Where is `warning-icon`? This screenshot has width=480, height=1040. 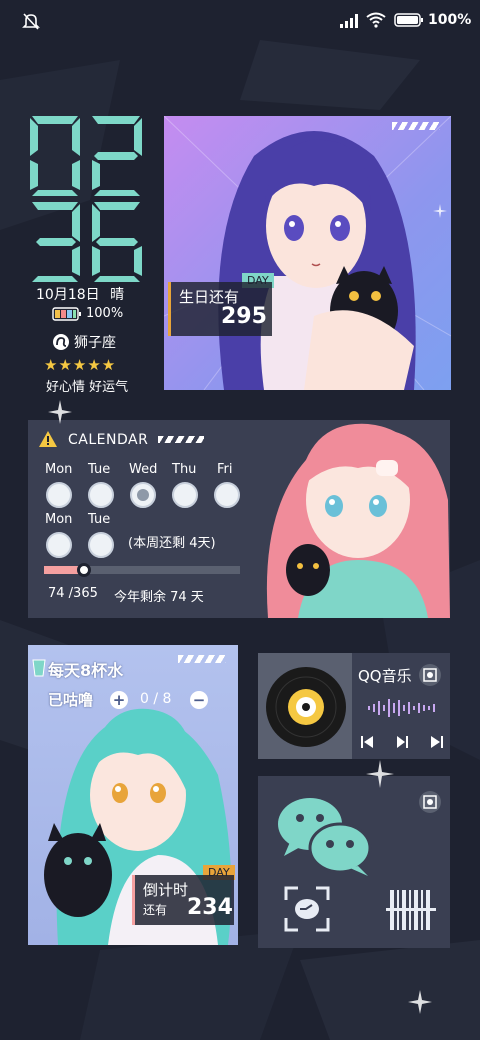 warning-icon is located at coordinates (48, 439).